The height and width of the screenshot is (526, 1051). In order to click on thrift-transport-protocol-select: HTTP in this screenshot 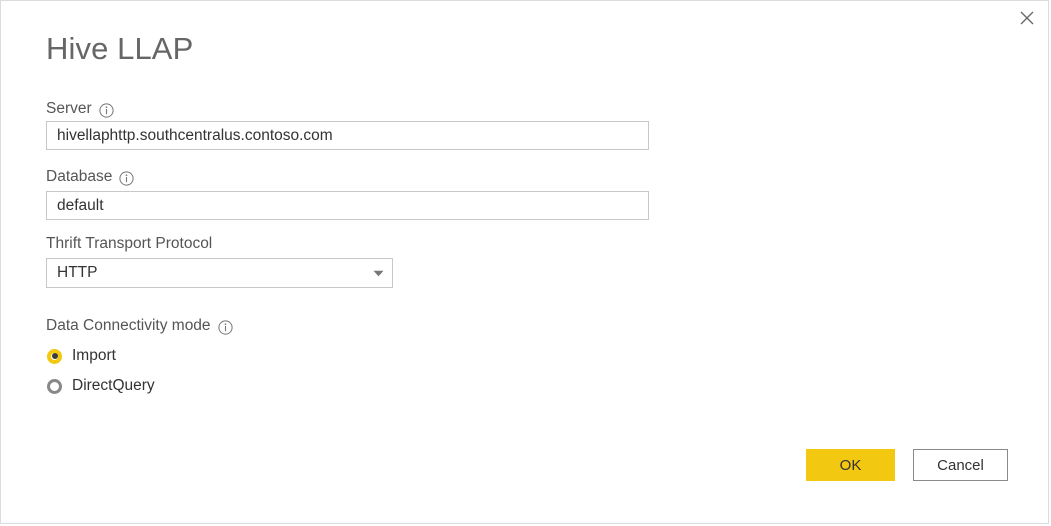, I will do `click(219, 273)`.